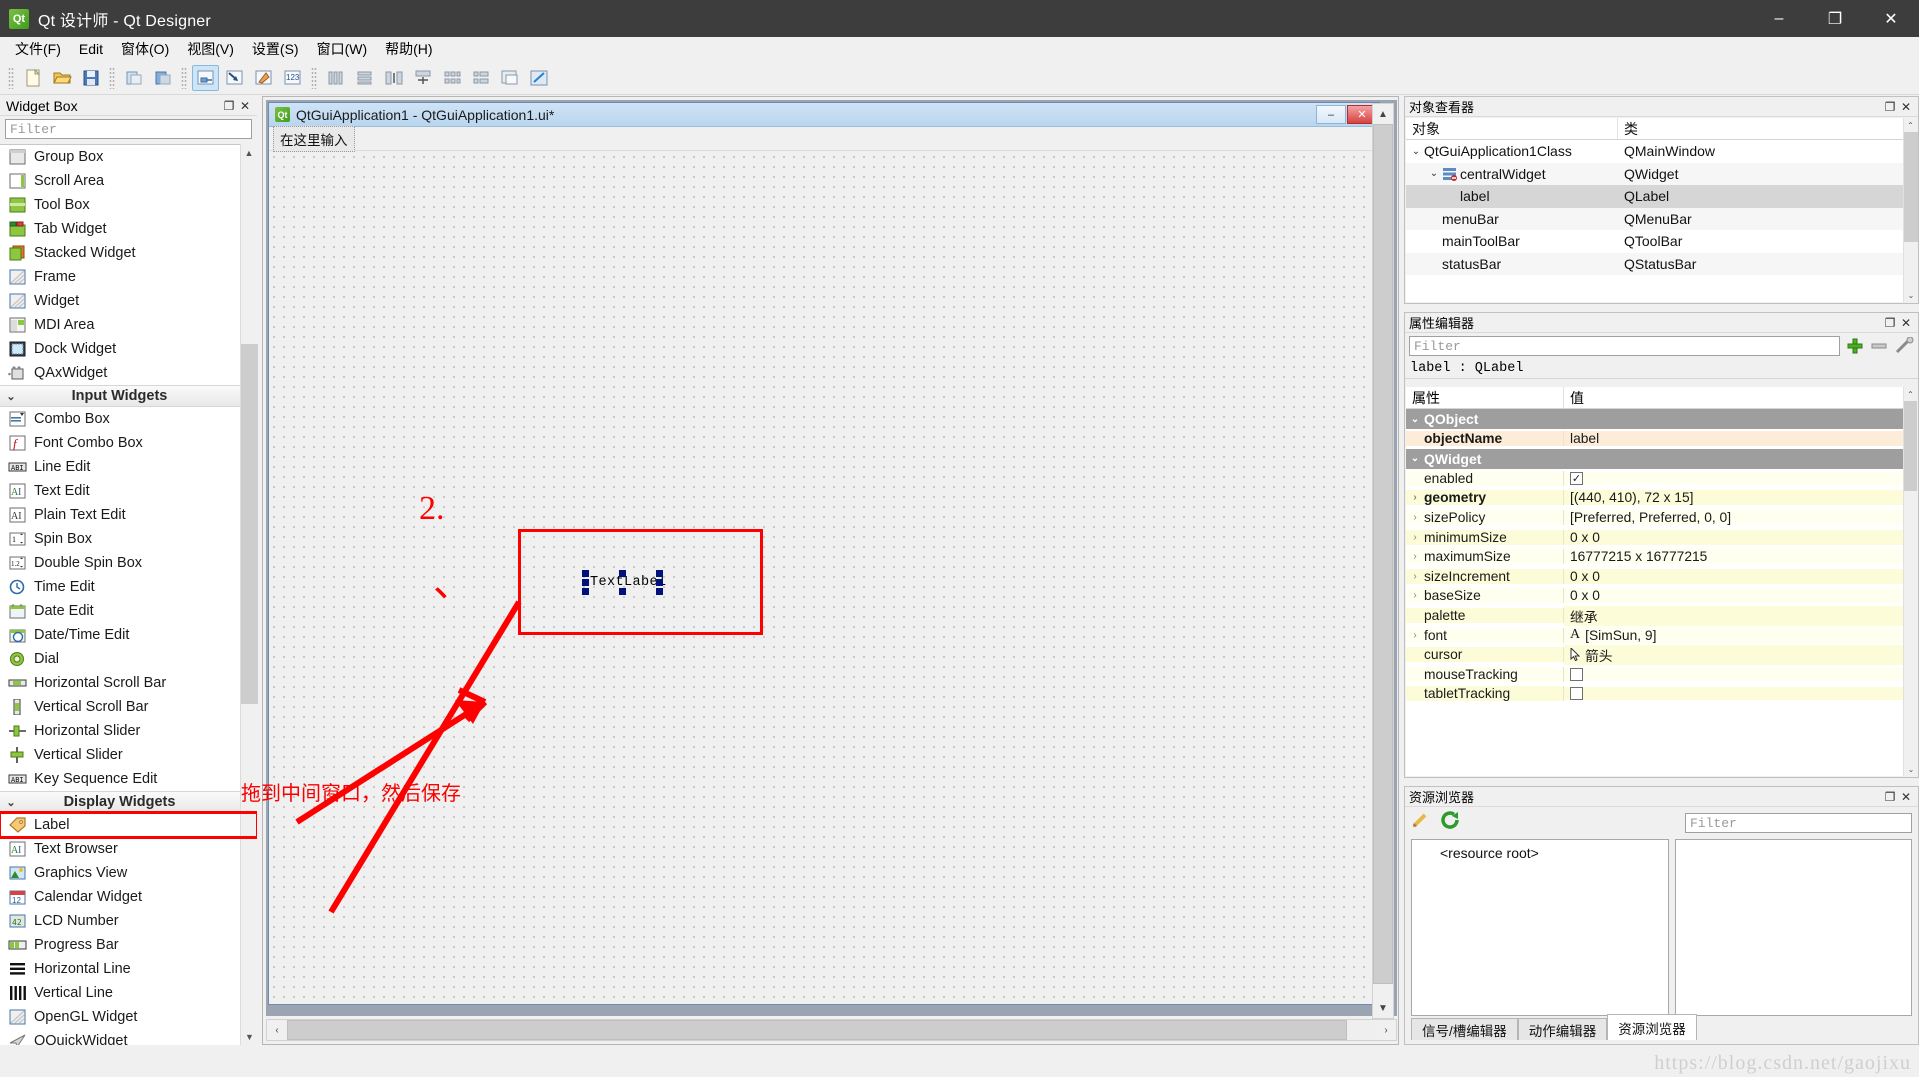 The width and height of the screenshot is (1919, 1077). What do you see at coordinates (128, 419) in the screenshot?
I see `widget-item-combo-box: Combo Box` at bounding box center [128, 419].